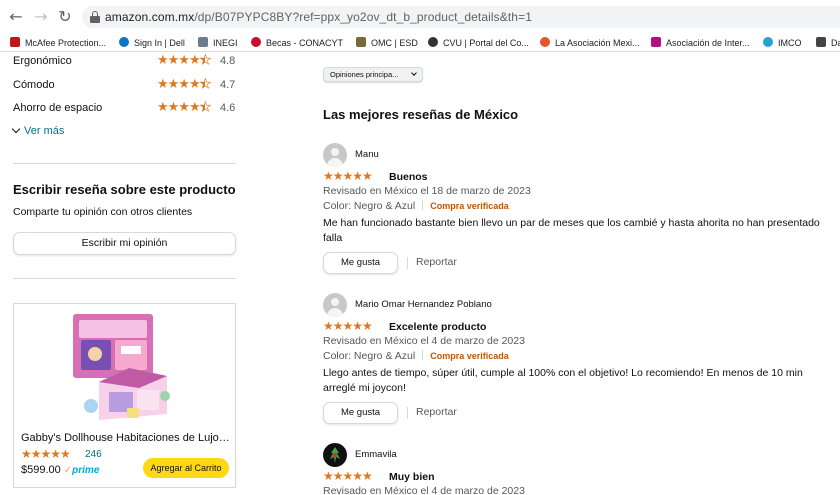 This screenshot has height=495, width=840. What do you see at coordinates (256, 42) in the screenshot?
I see `conacyt-icon` at bounding box center [256, 42].